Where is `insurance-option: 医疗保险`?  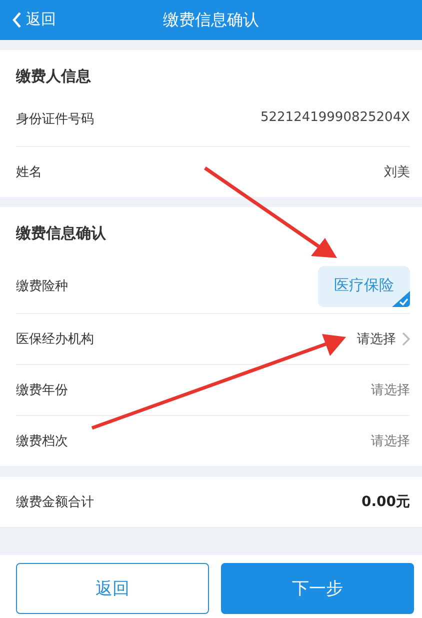
insurance-option: 医疗保险 is located at coordinates (364, 286).